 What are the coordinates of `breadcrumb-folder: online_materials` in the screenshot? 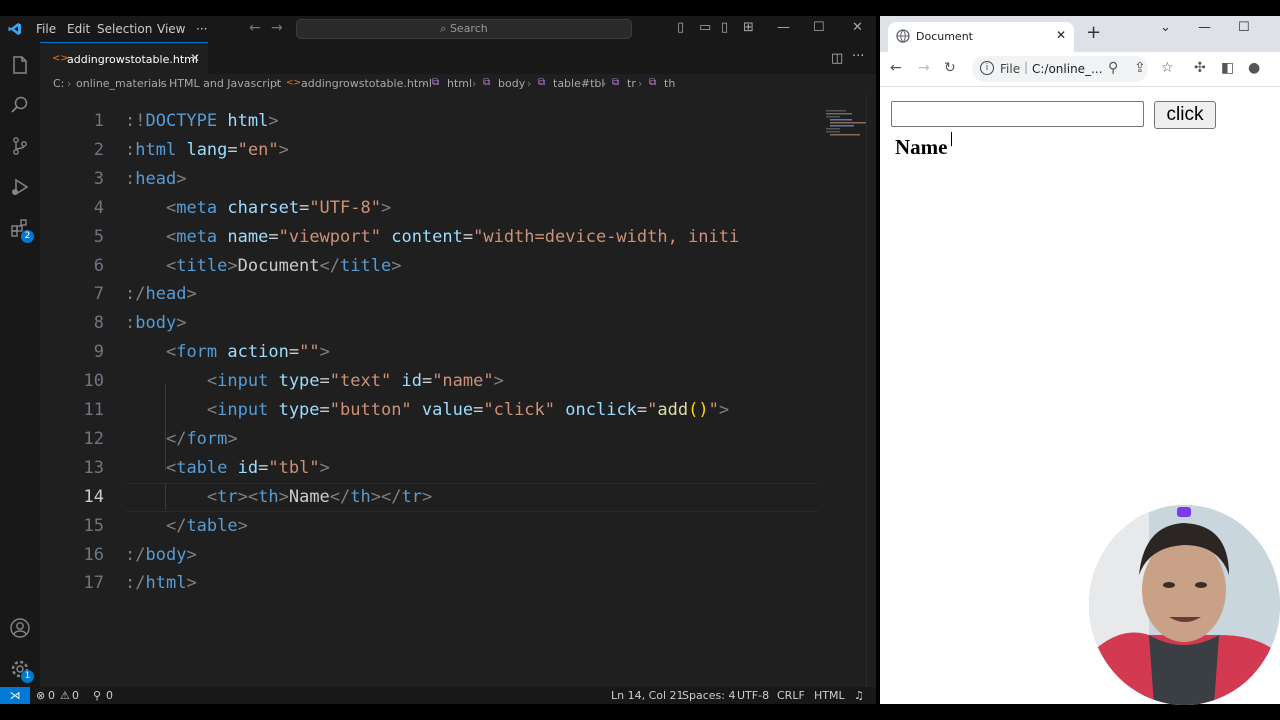 It's located at (121, 83).